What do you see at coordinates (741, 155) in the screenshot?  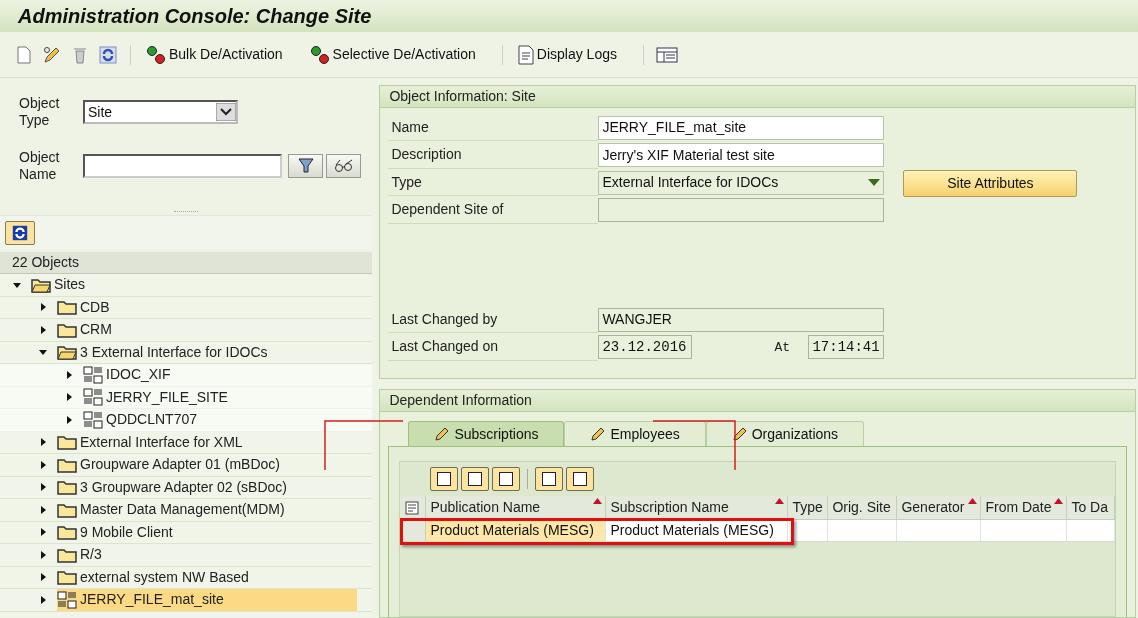 I see `input-field: Jerry's XIF Material test site` at bounding box center [741, 155].